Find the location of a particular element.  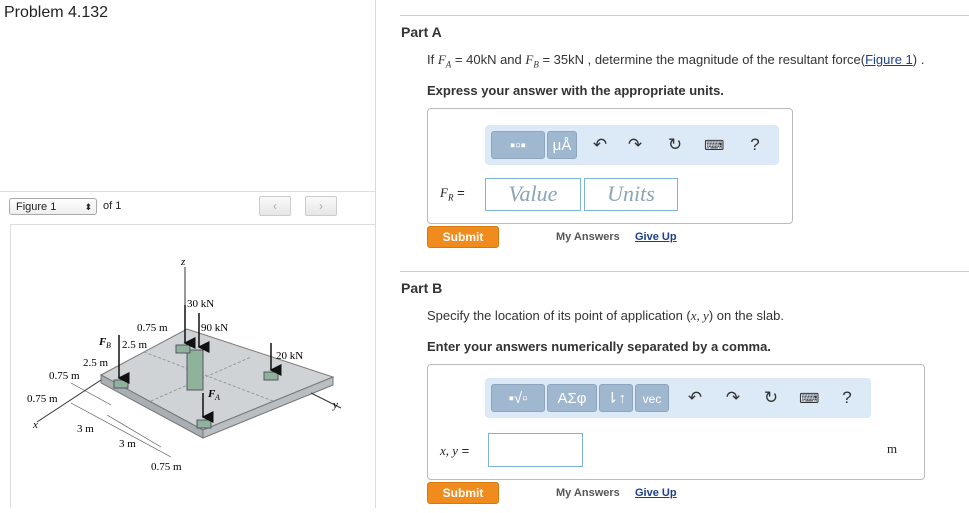

xy-label: x, y = is located at coordinates (454, 451).